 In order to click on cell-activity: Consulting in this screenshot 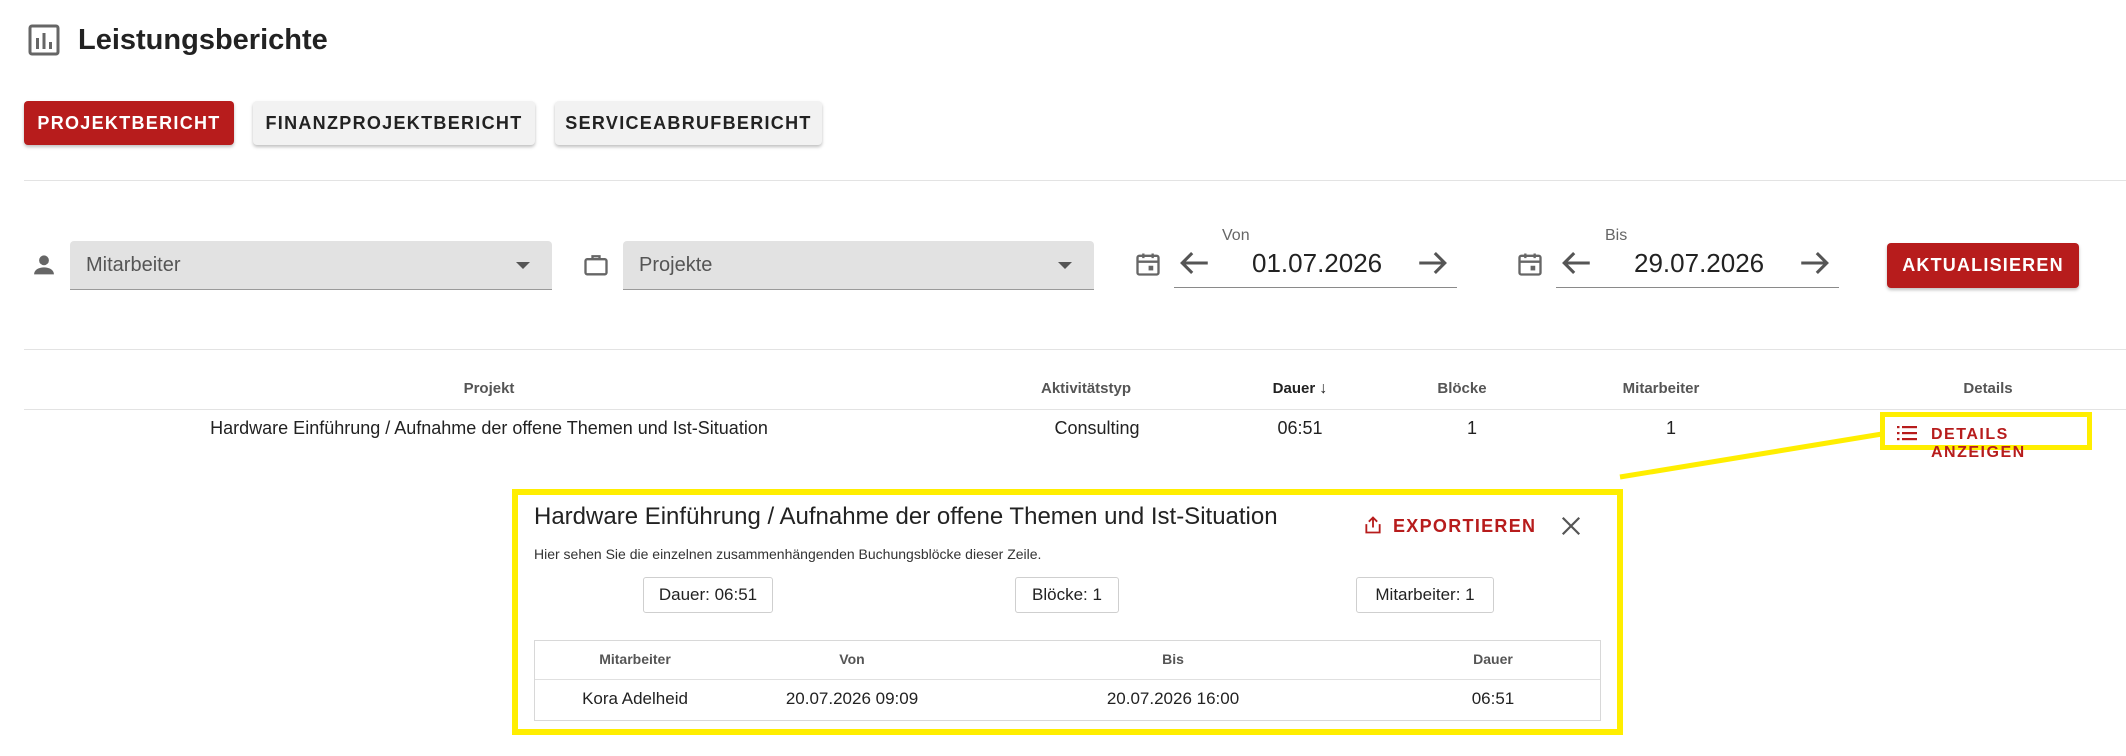, I will do `click(1097, 428)`.